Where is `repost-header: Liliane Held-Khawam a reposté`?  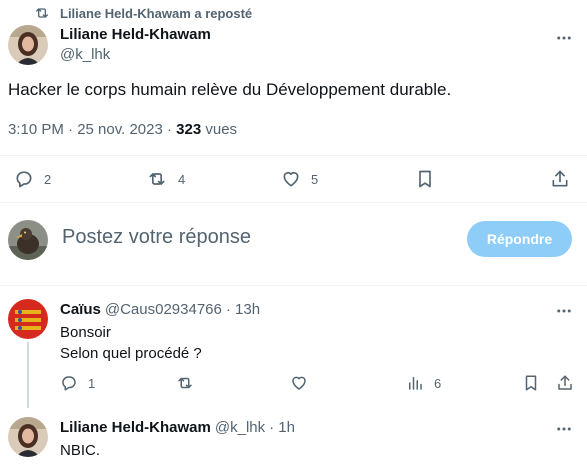 repost-header: Liliane Held-Khawam a reposté is located at coordinates (143, 13).